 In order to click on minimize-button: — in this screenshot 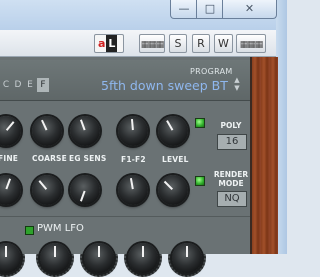, I will do `click(184, 9)`.